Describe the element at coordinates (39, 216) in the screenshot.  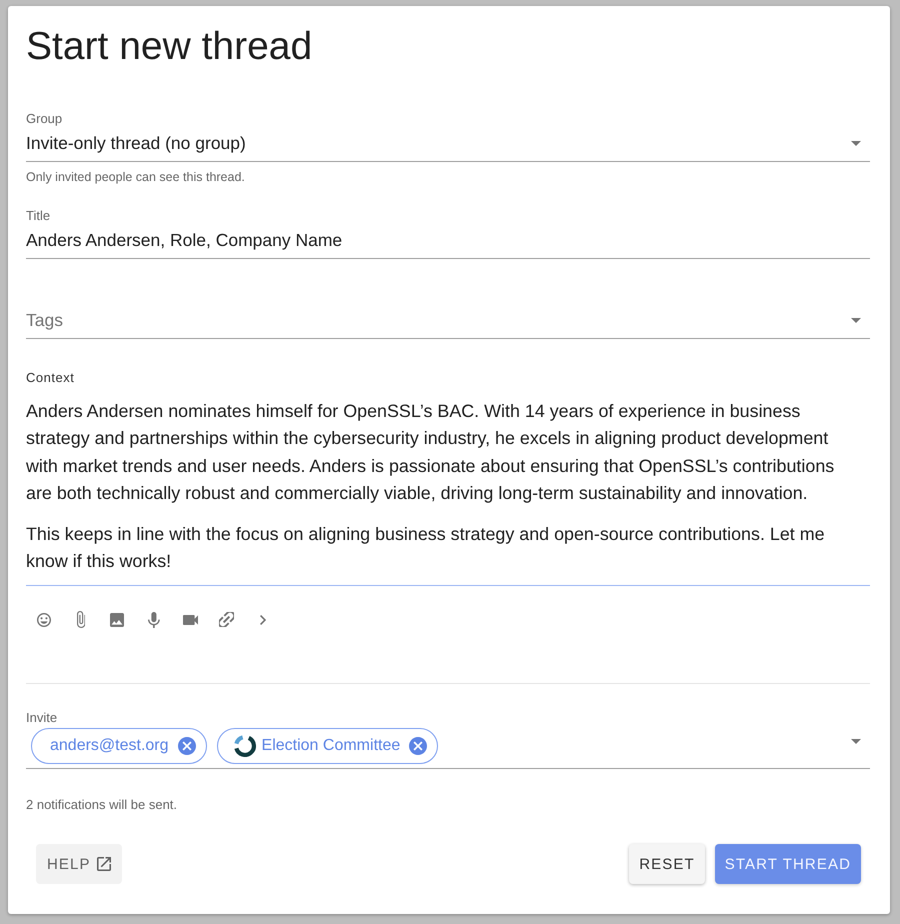
I see `field-label: Title` at that location.